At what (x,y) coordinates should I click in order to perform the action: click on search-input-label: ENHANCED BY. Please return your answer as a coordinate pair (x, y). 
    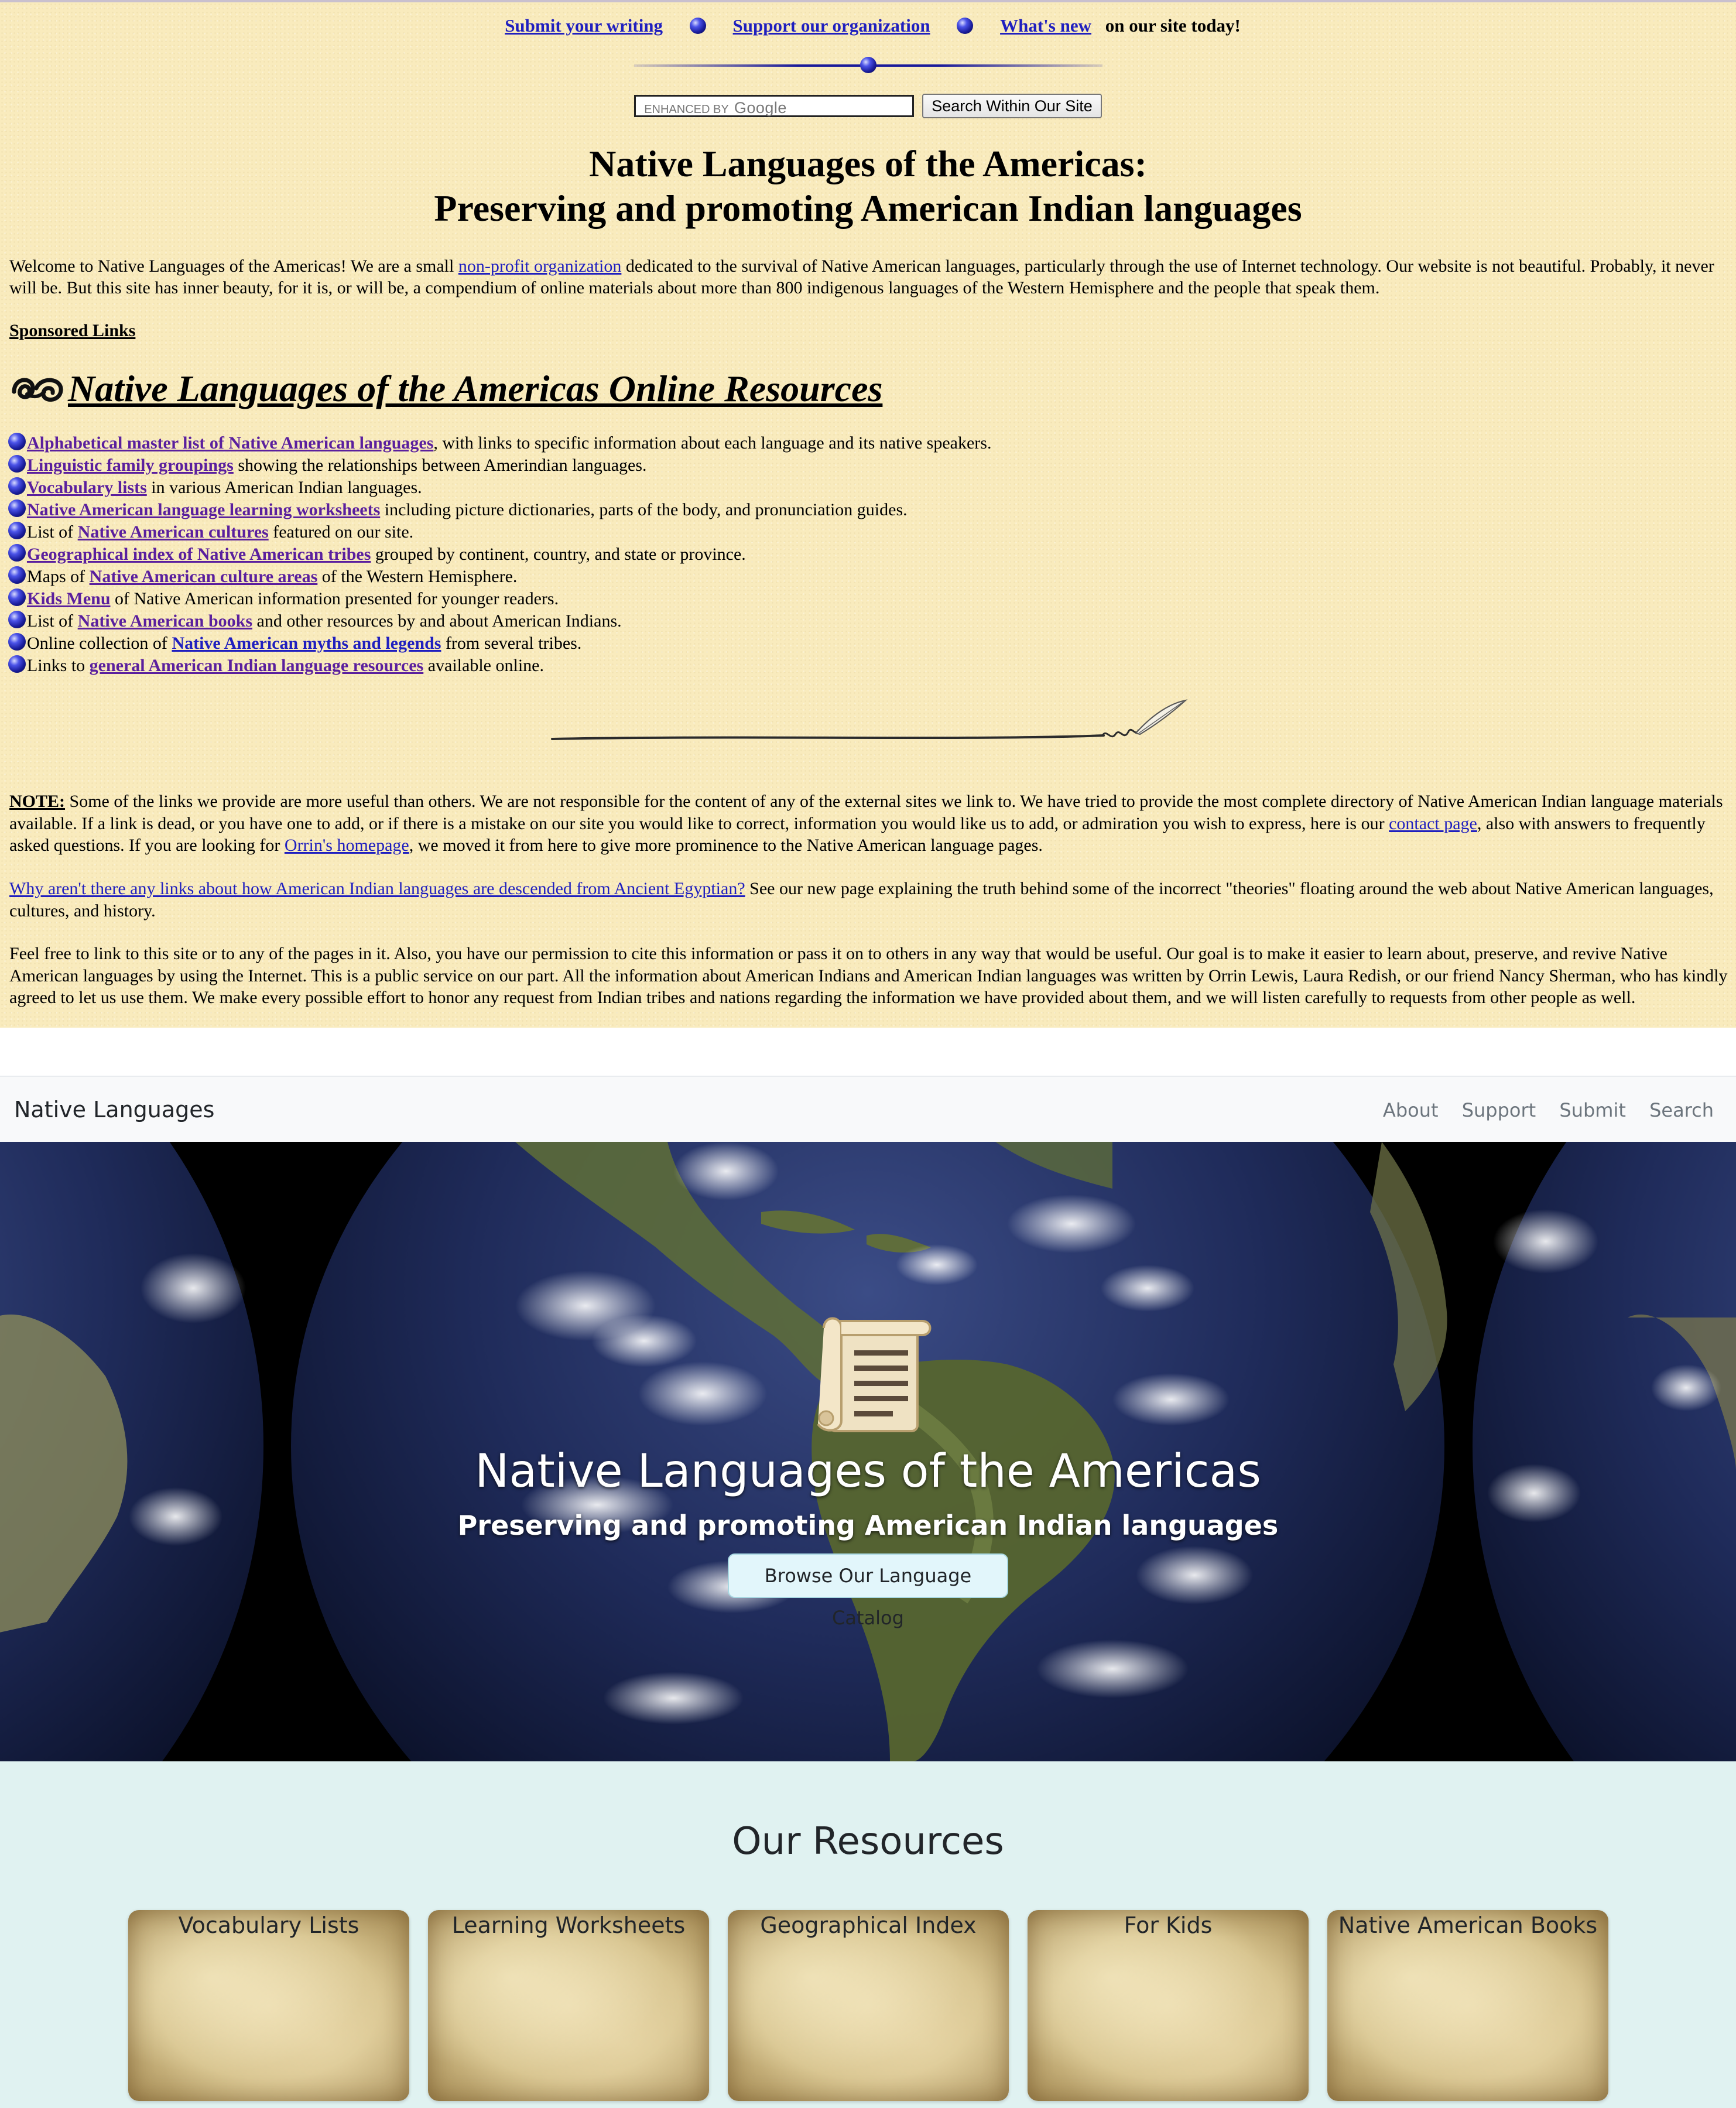
    Looking at the image, I should click on (686, 110).